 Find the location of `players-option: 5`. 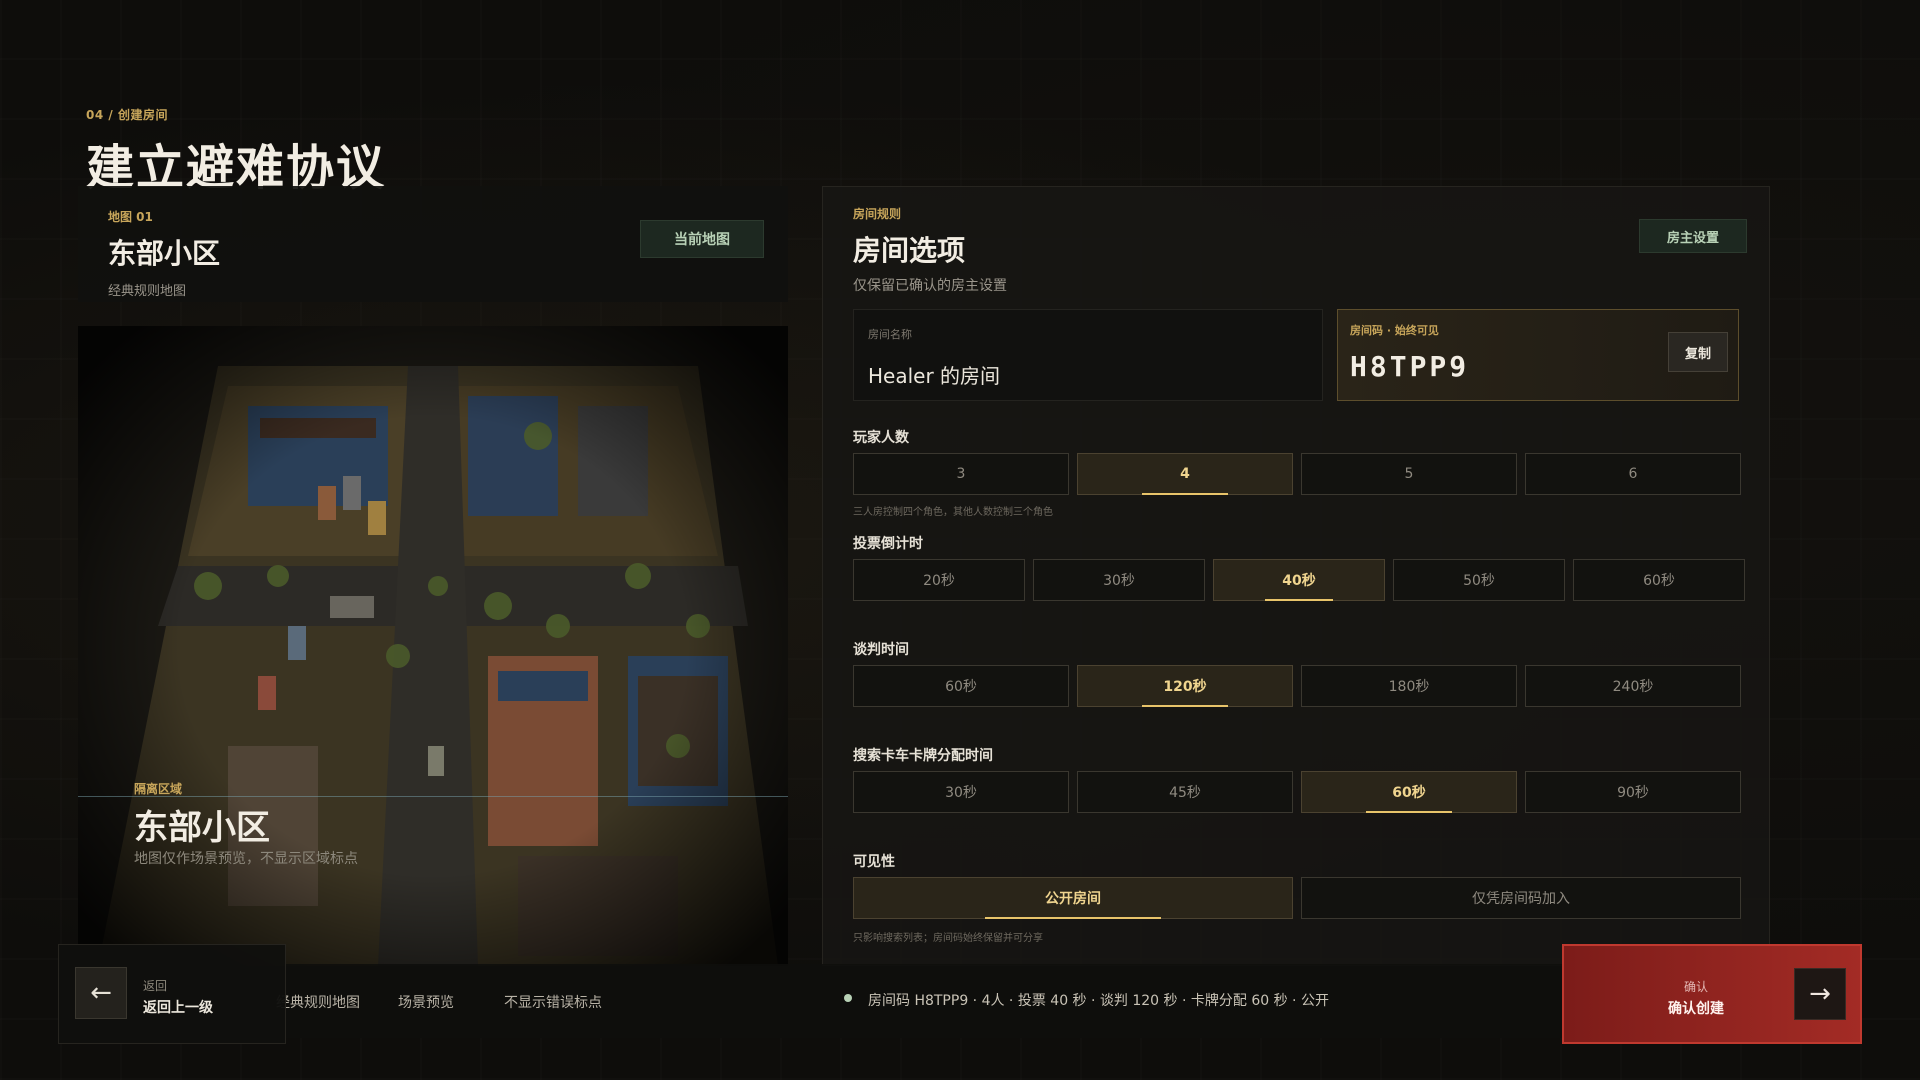

players-option: 5 is located at coordinates (1409, 474).